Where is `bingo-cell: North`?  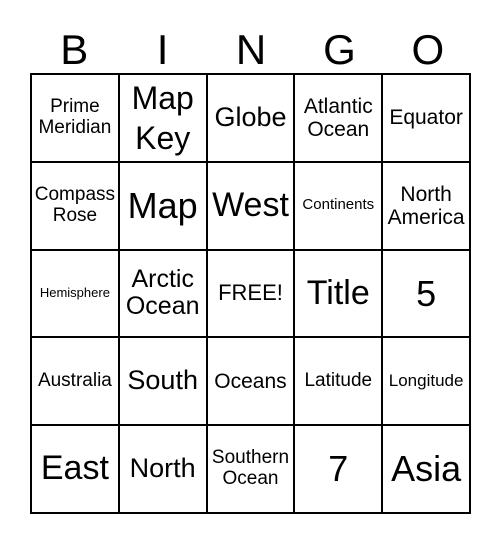 bingo-cell: North is located at coordinates (162, 469).